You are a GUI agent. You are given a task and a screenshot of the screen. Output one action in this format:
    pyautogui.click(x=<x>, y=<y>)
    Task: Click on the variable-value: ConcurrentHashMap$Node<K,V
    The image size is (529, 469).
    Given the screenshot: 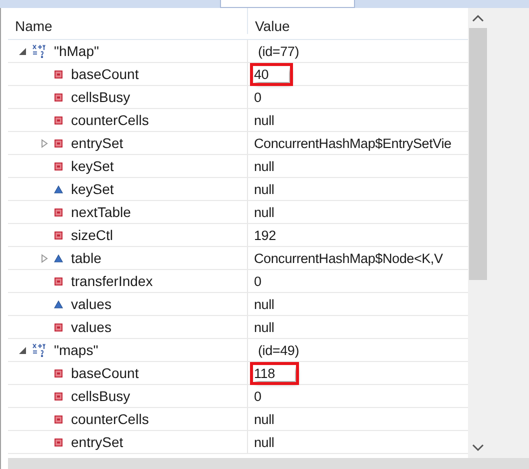 What is the action you would take?
    pyautogui.click(x=348, y=258)
    